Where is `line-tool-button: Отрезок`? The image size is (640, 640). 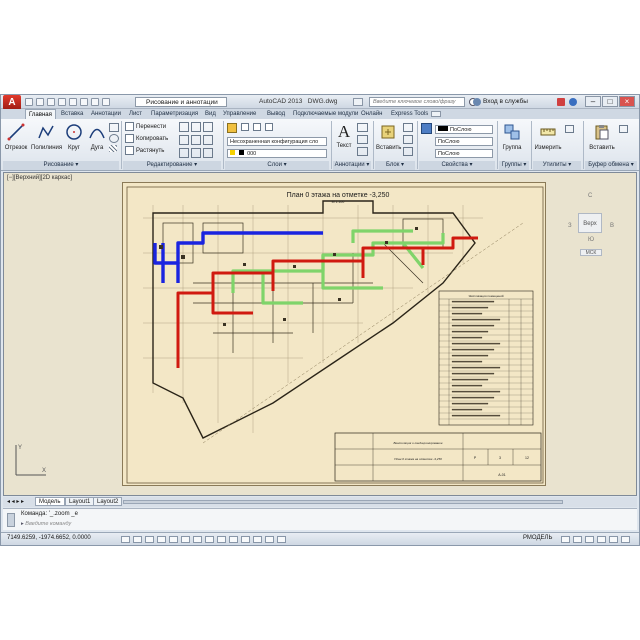 line-tool-button: Отрезок is located at coordinates (16, 139).